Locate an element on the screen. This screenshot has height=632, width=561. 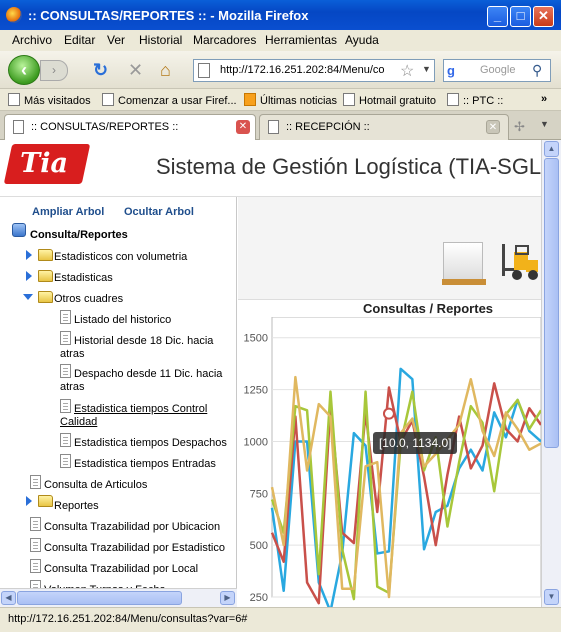
tree-item-otros-cuadres: Otros cuadres is located at coordinates (88, 299).